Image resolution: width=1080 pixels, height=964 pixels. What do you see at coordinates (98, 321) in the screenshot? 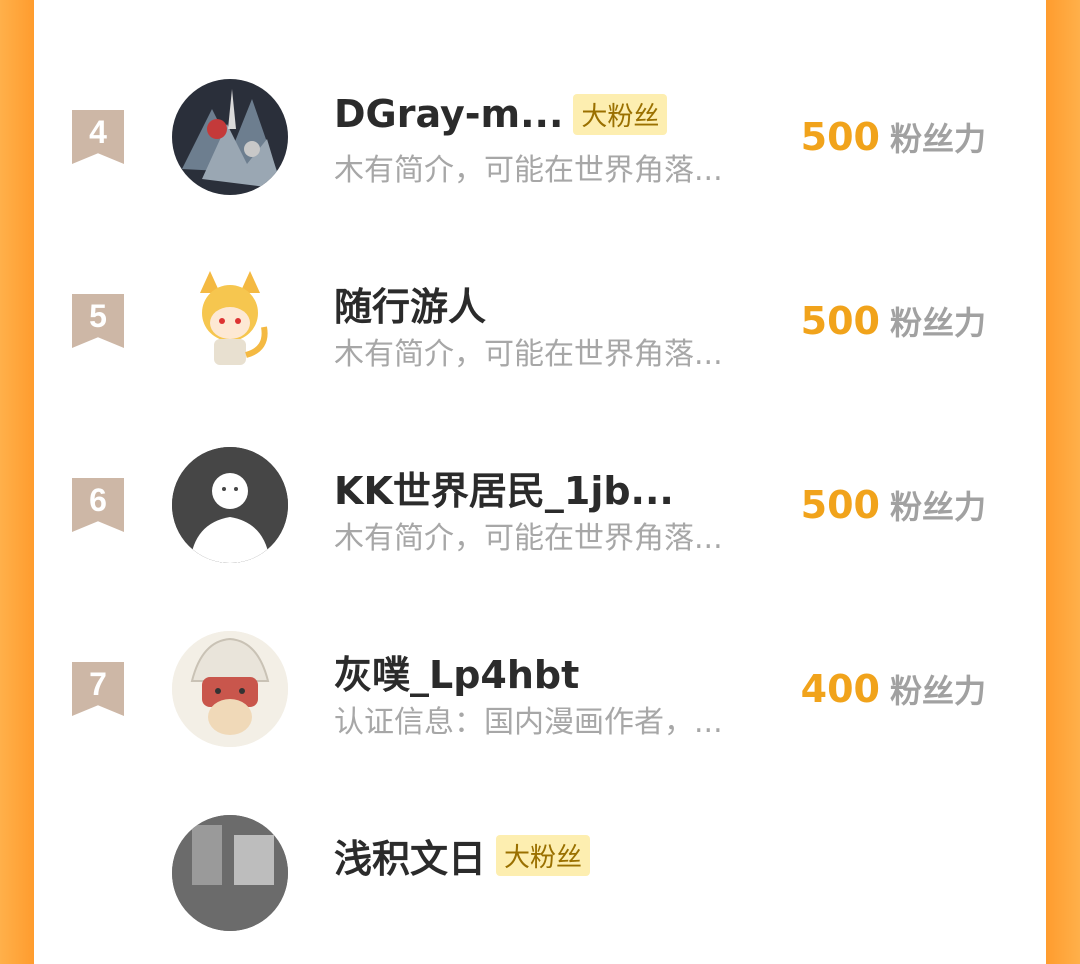
I see `rank-badge: 5` at bounding box center [98, 321].